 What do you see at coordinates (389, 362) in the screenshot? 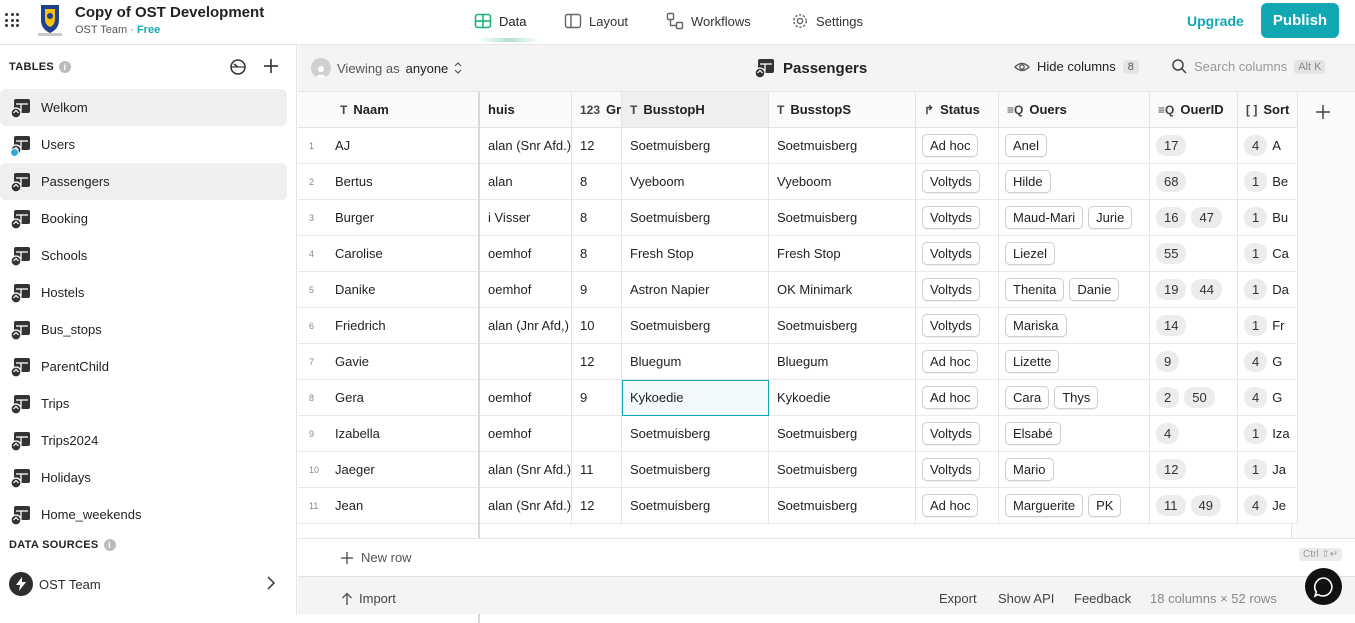
I see `cell-naam: 7 Gavie` at bounding box center [389, 362].